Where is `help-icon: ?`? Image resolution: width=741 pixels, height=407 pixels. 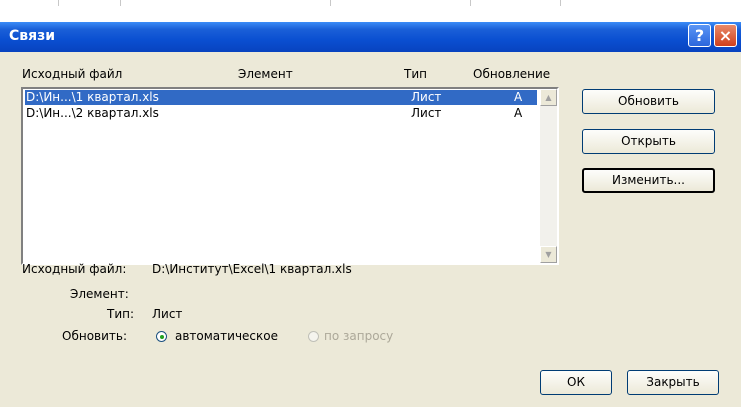 help-icon: ? is located at coordinates (699, 35).